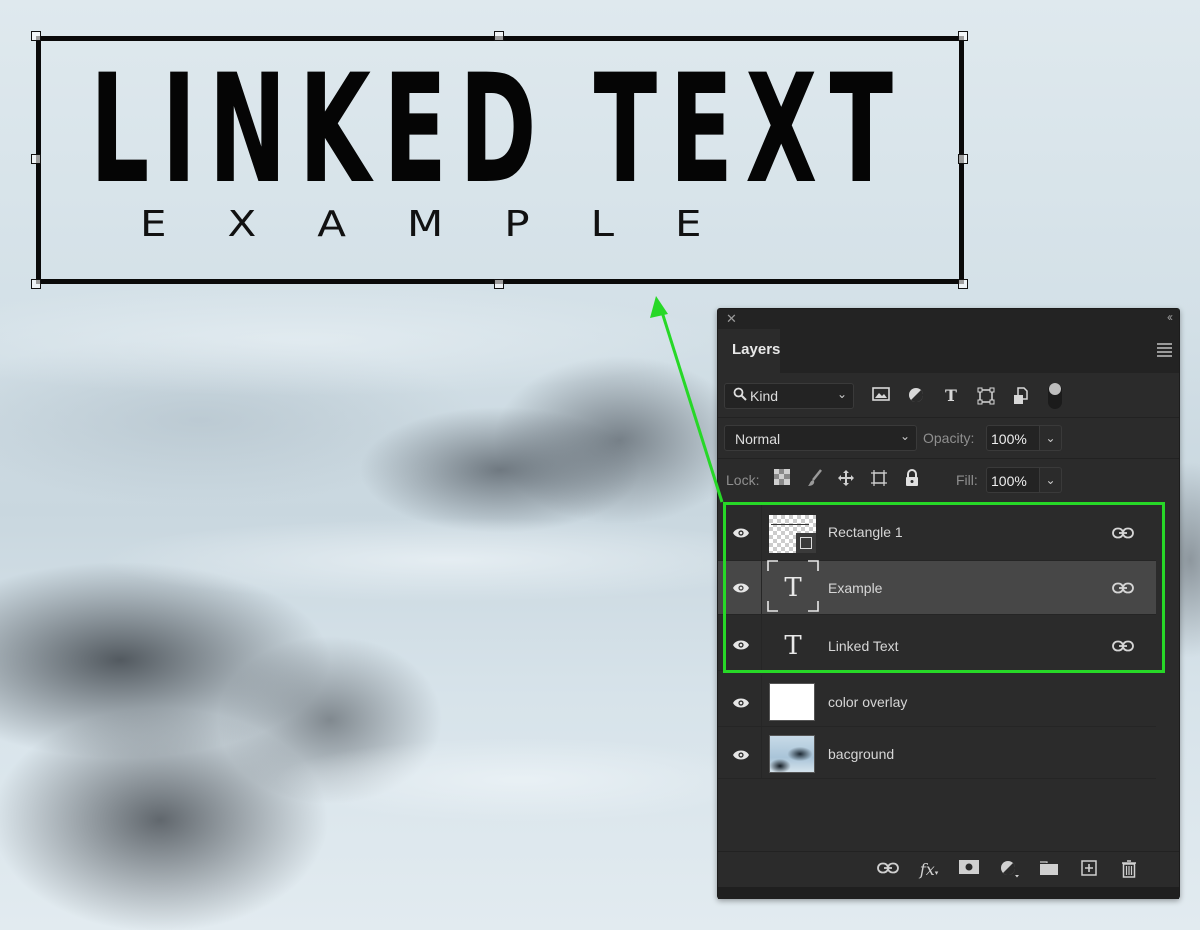 This screenshot has width=1200, height=930. Describe the element at coordinates (499, 36) in the screenshot. I see `transform-handle-top-center` at that location.